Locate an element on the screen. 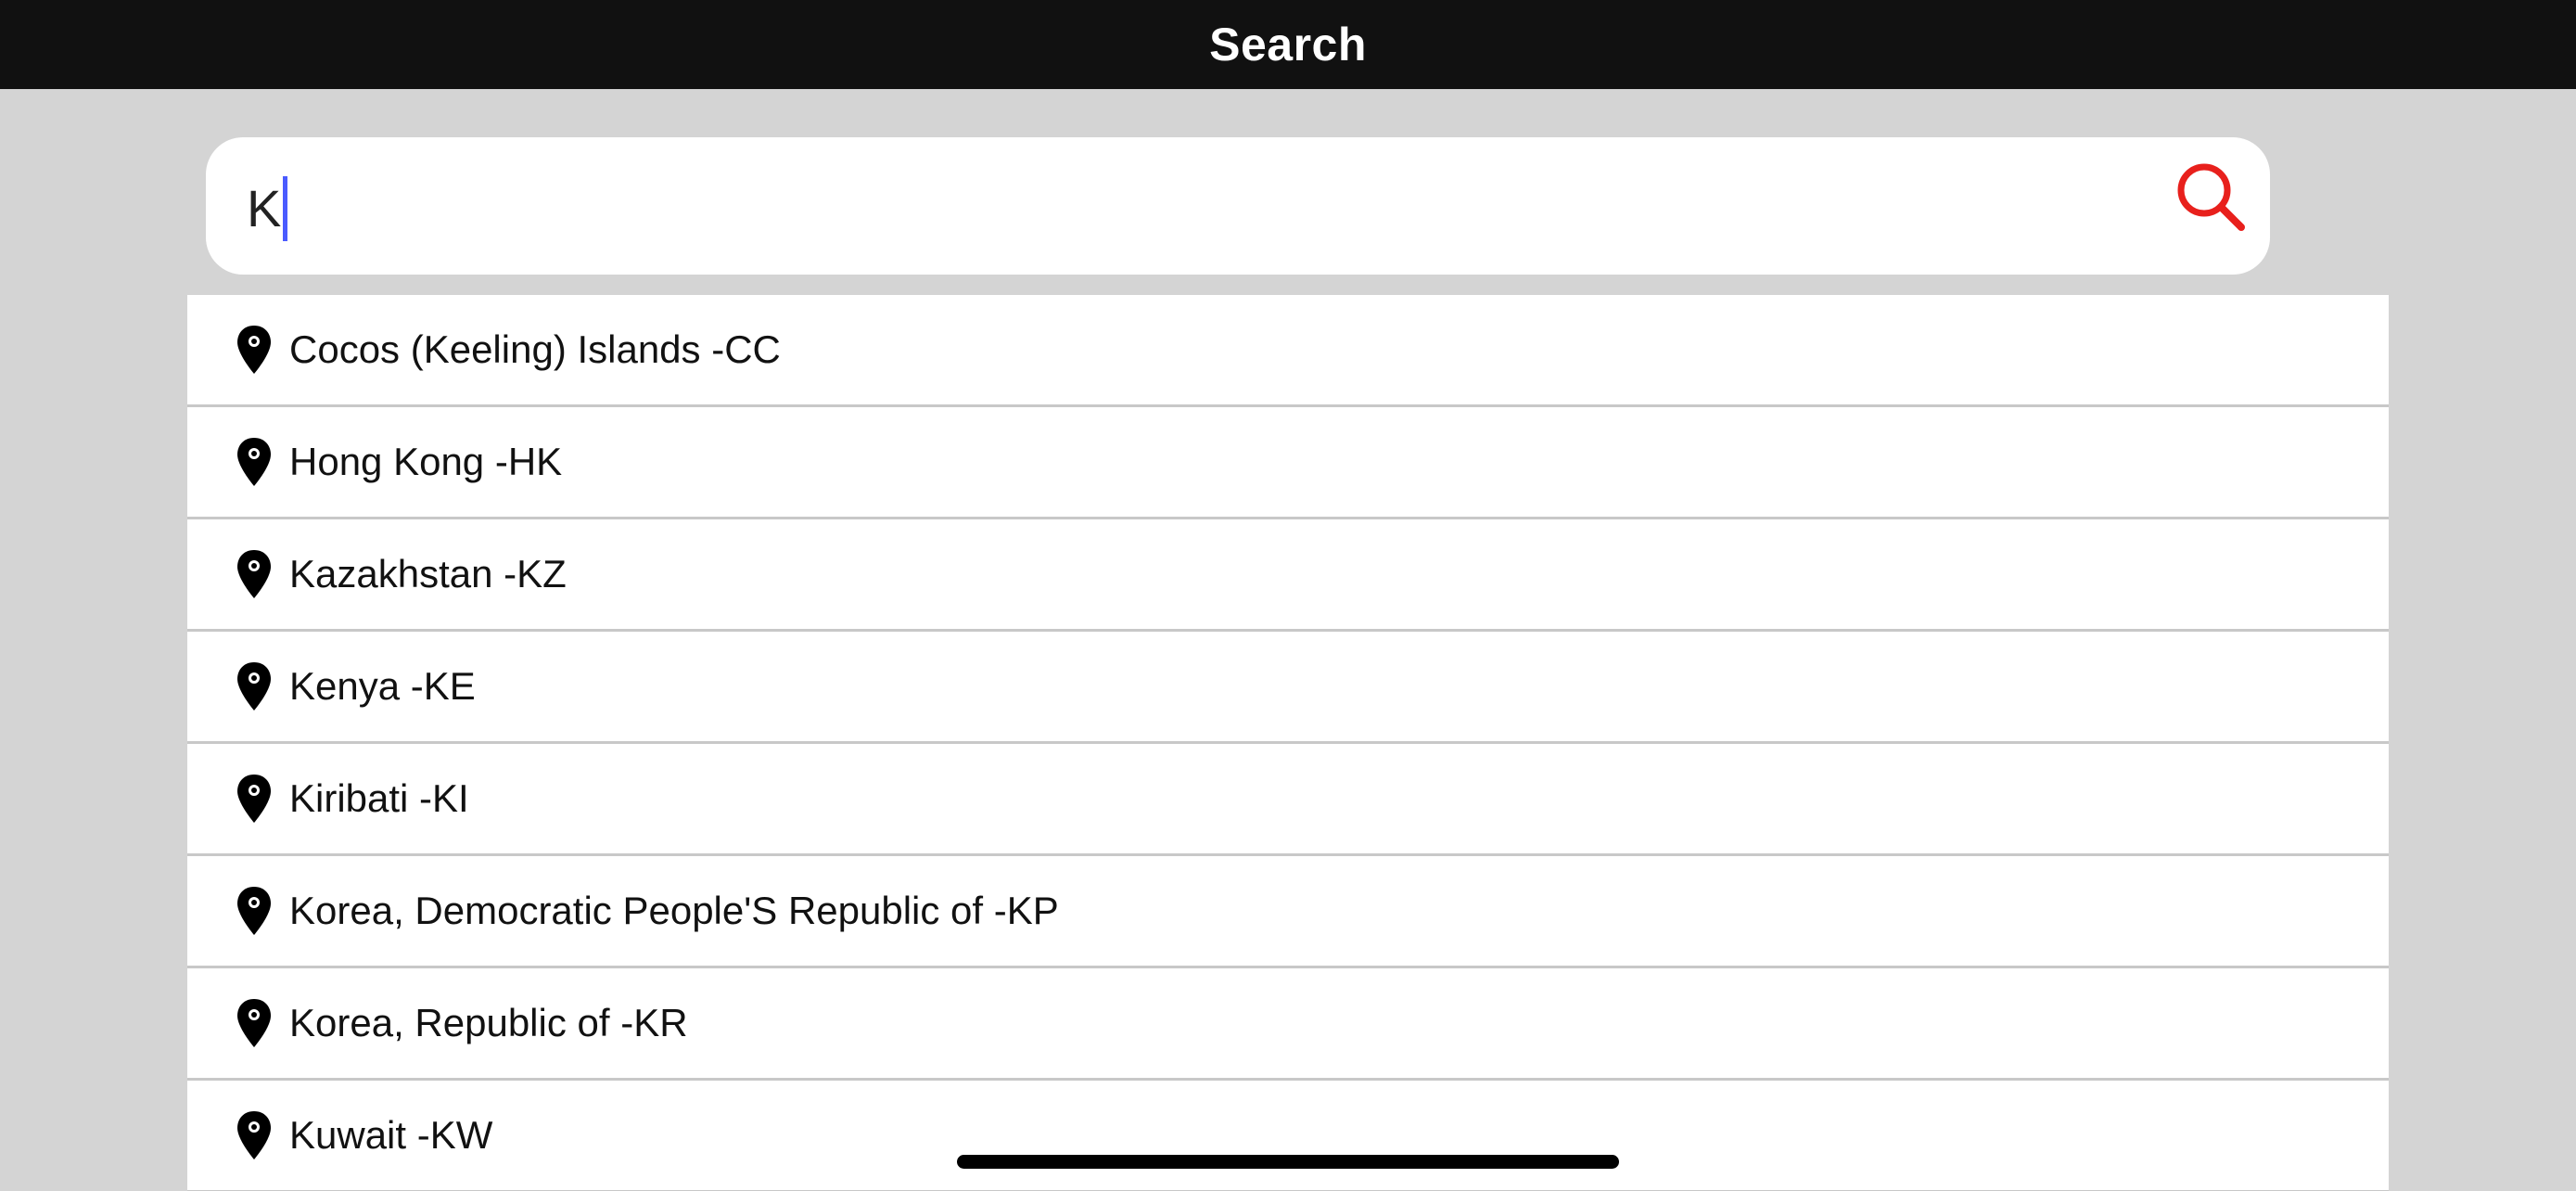 Image resolution: width=2576 pixels, height=1191 pixels. list-item-label: Korea, Republic of -KR is located at coordinates (488, 1022).